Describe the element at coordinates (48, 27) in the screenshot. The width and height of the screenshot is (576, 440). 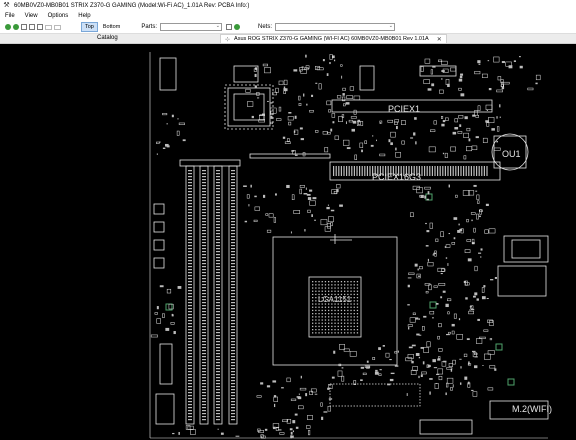
I see `undo-icon` at that location.